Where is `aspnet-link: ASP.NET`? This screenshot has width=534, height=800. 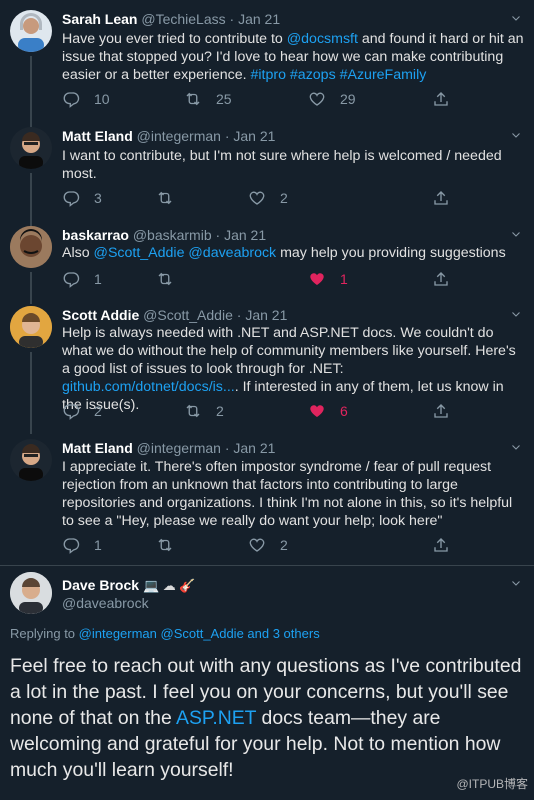 aspnet-link: ASP.NET is located at coordinates (216, 718).